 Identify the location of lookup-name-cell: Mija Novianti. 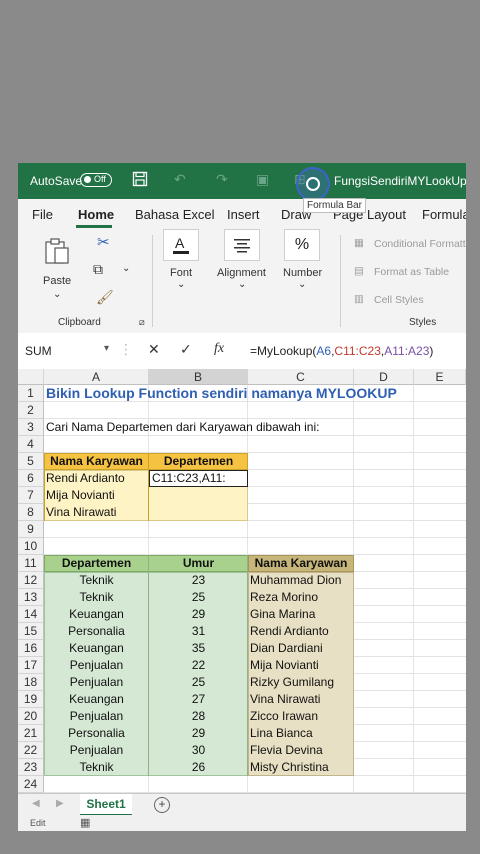
(96, 495).